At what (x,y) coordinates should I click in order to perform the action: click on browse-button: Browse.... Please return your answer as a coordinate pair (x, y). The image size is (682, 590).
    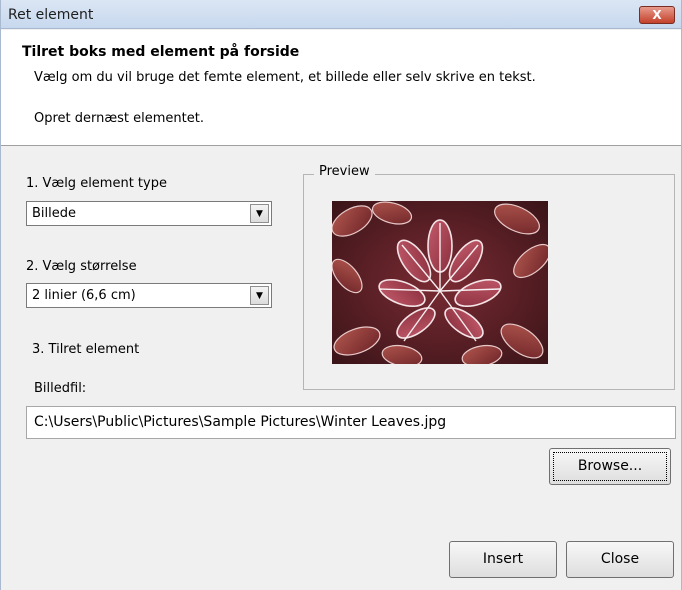
    Looking at the image, I should click on (610, 466).